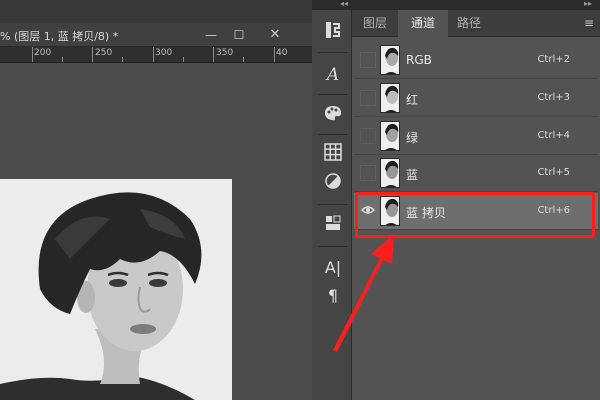 Image resolution: width=600 pixels, height=400 pixels. What do you see at coordinates (419, 60) in the screenshot?
I see `channel-name: RGB` at bounding box center [419, 60].